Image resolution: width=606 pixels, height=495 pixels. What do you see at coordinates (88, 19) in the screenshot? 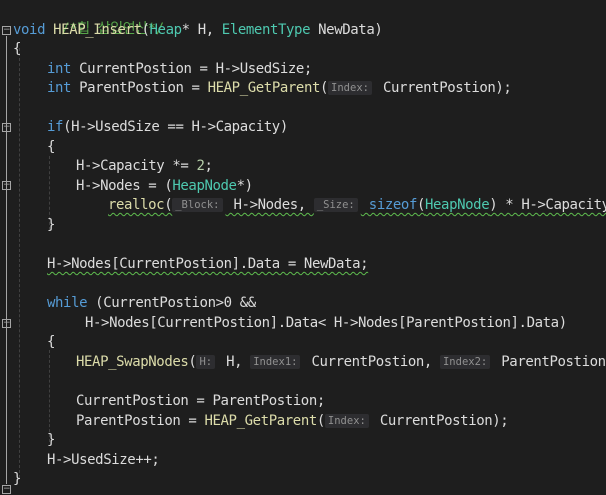
I see `code-line: /*힙 삽입연산*/` at bounding box center [88, 19].